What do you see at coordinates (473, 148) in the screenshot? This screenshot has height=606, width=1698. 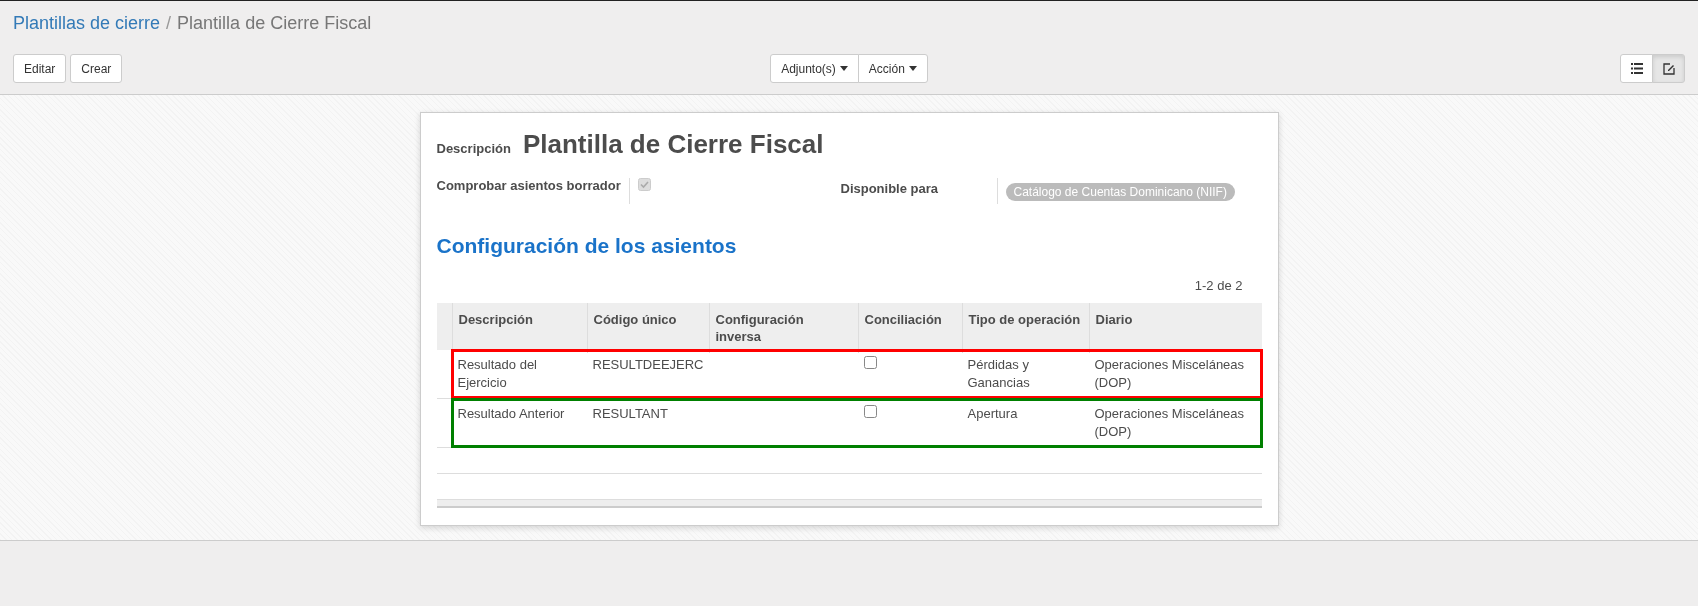 I see `field-label: Descripción` at bounding box center [473, 148].